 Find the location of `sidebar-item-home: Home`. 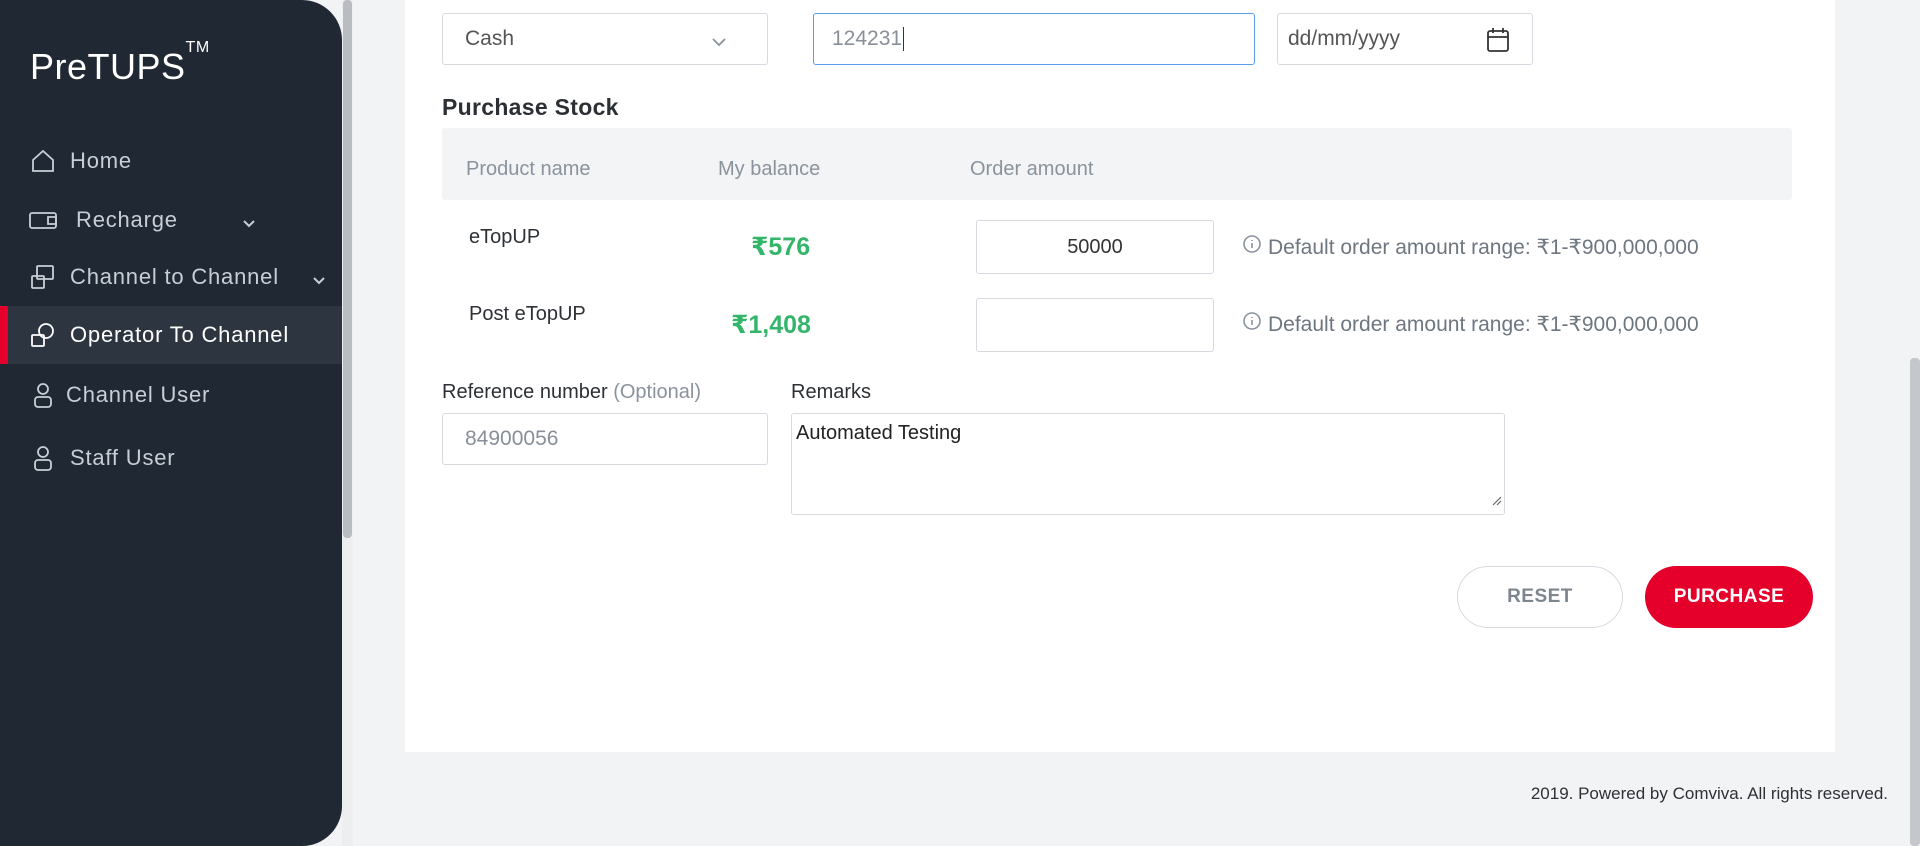

sidebar-item-home: Home is located at coordinates (171, 161).